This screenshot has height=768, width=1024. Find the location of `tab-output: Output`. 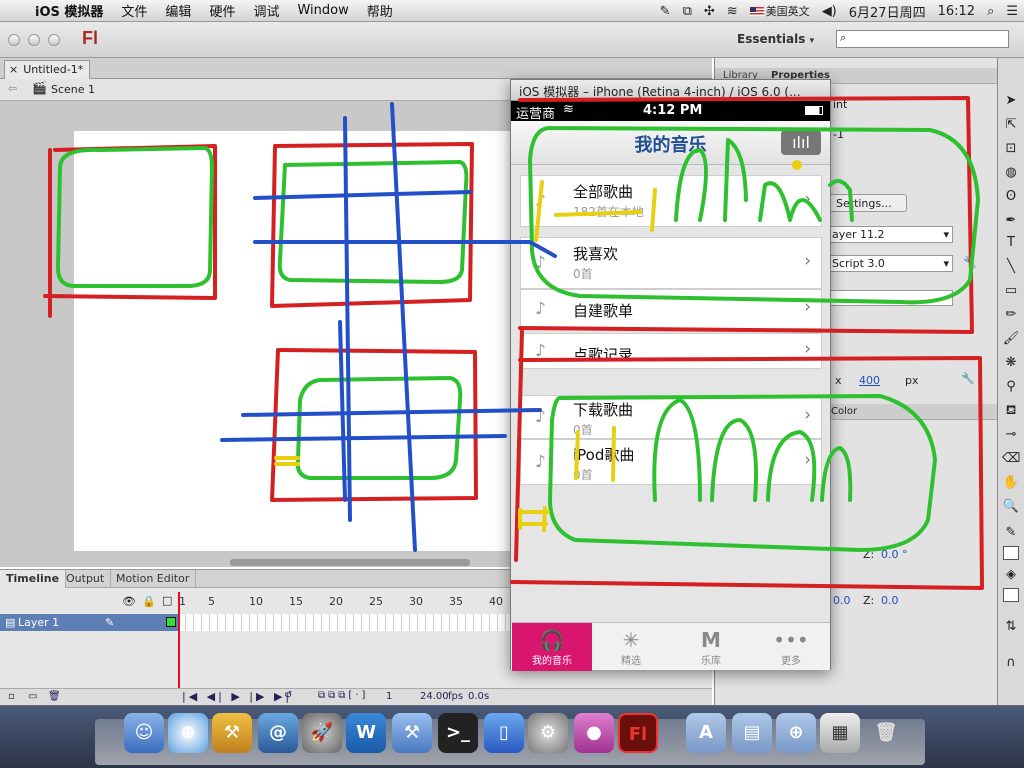

tab-output: Output is located at coordinates (86, 579).